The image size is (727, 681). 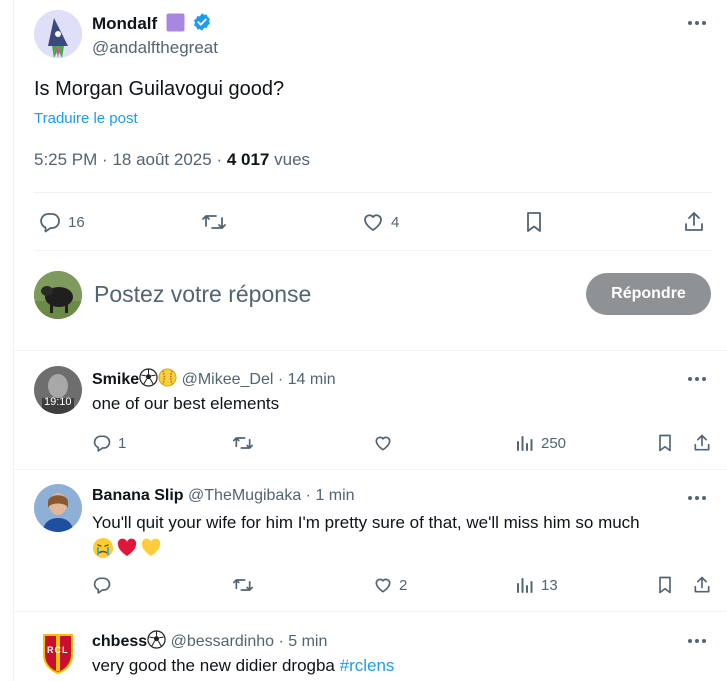 I want to click on reply-text-row: very good the new didier drogba #rclens, so click(x=243, y=666).